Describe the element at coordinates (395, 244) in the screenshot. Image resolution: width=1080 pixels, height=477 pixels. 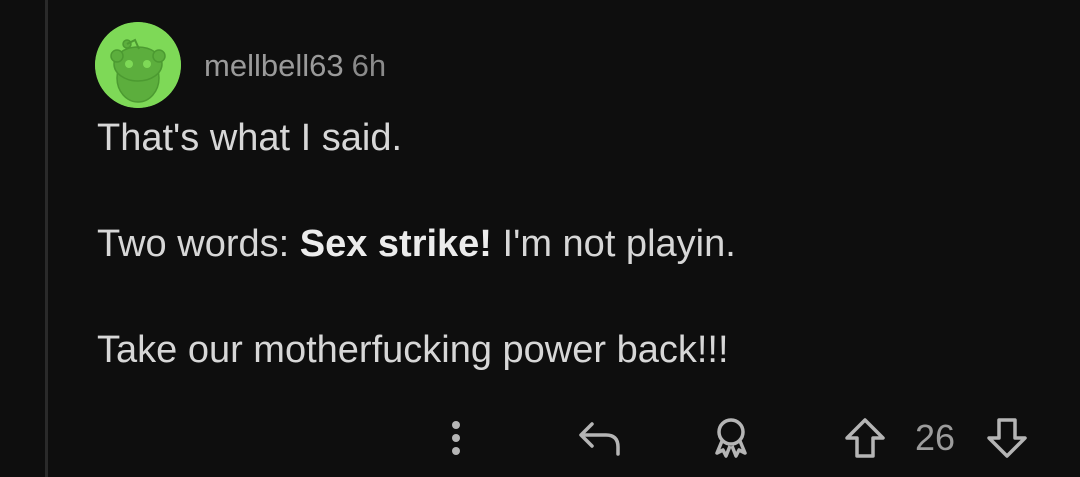
I see `paragraph-2-bold: Sex strike!` at that location.